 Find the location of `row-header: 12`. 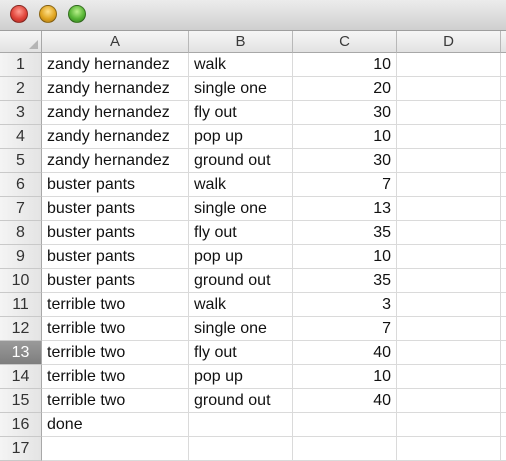

row-header: 12 is located at coordinates (21, 329).